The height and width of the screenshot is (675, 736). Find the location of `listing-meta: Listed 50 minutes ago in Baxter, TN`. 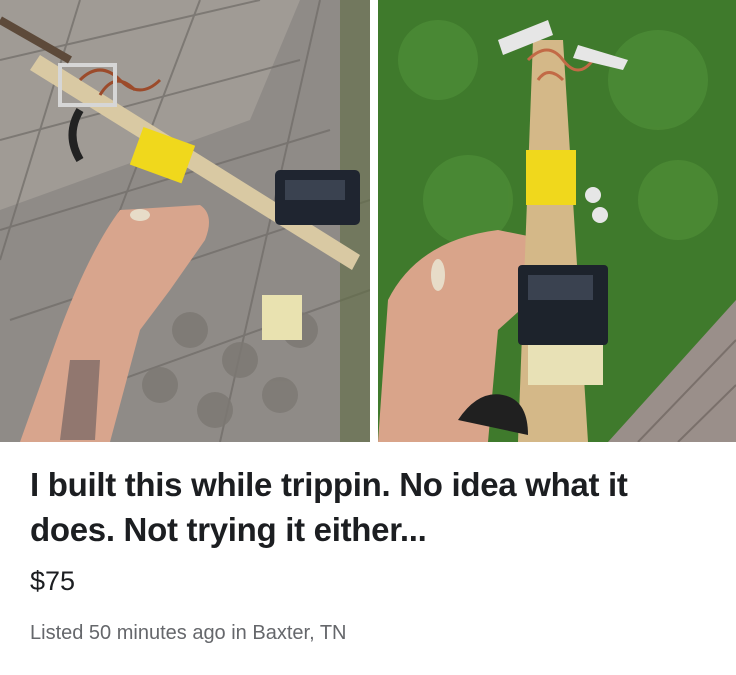

listing-meta: Listed 50 minutes ago in Baxter, TN is located at coordinates (188, 633).